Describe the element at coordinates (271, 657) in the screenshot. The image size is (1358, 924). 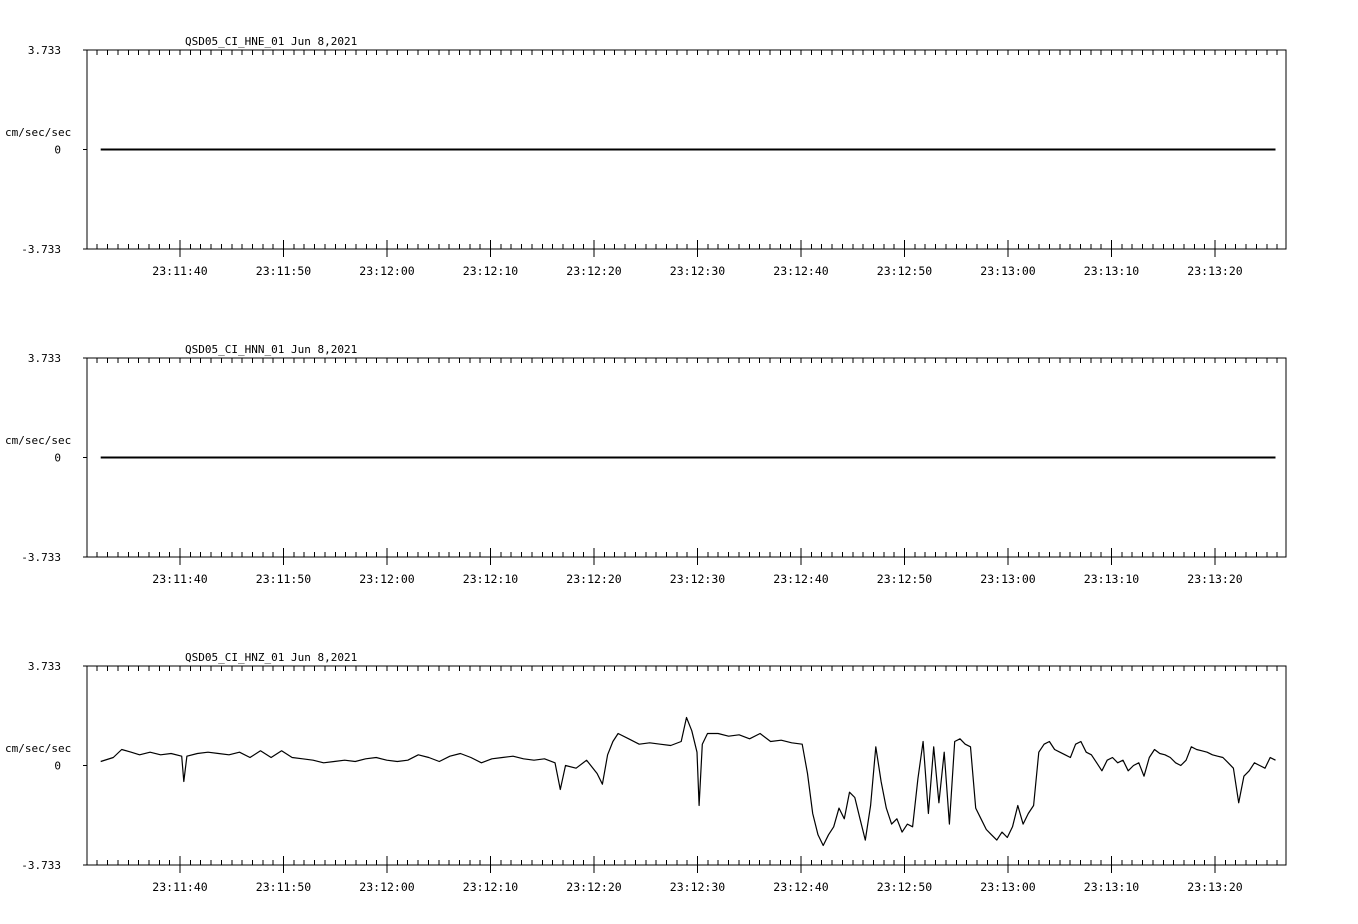
I see `chart-title: QSD05_CI_HNZ_01 Jun 8,2021` at that location.